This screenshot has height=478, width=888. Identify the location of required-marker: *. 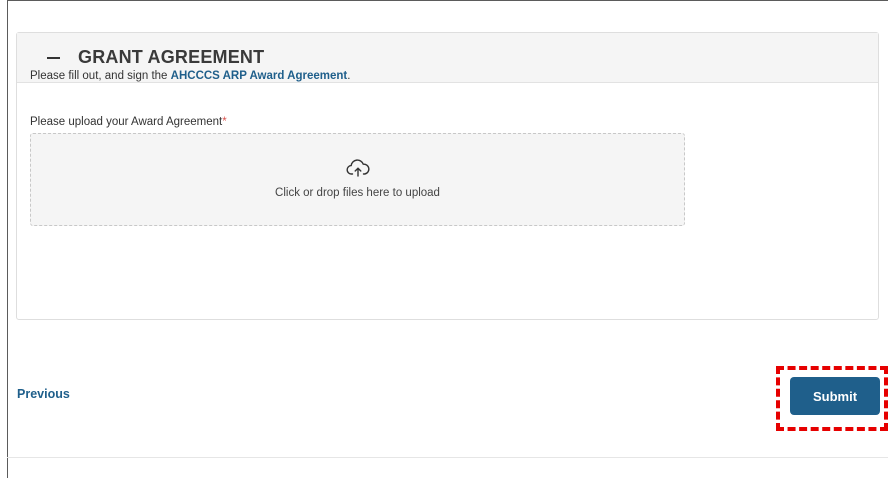
(224, 122).